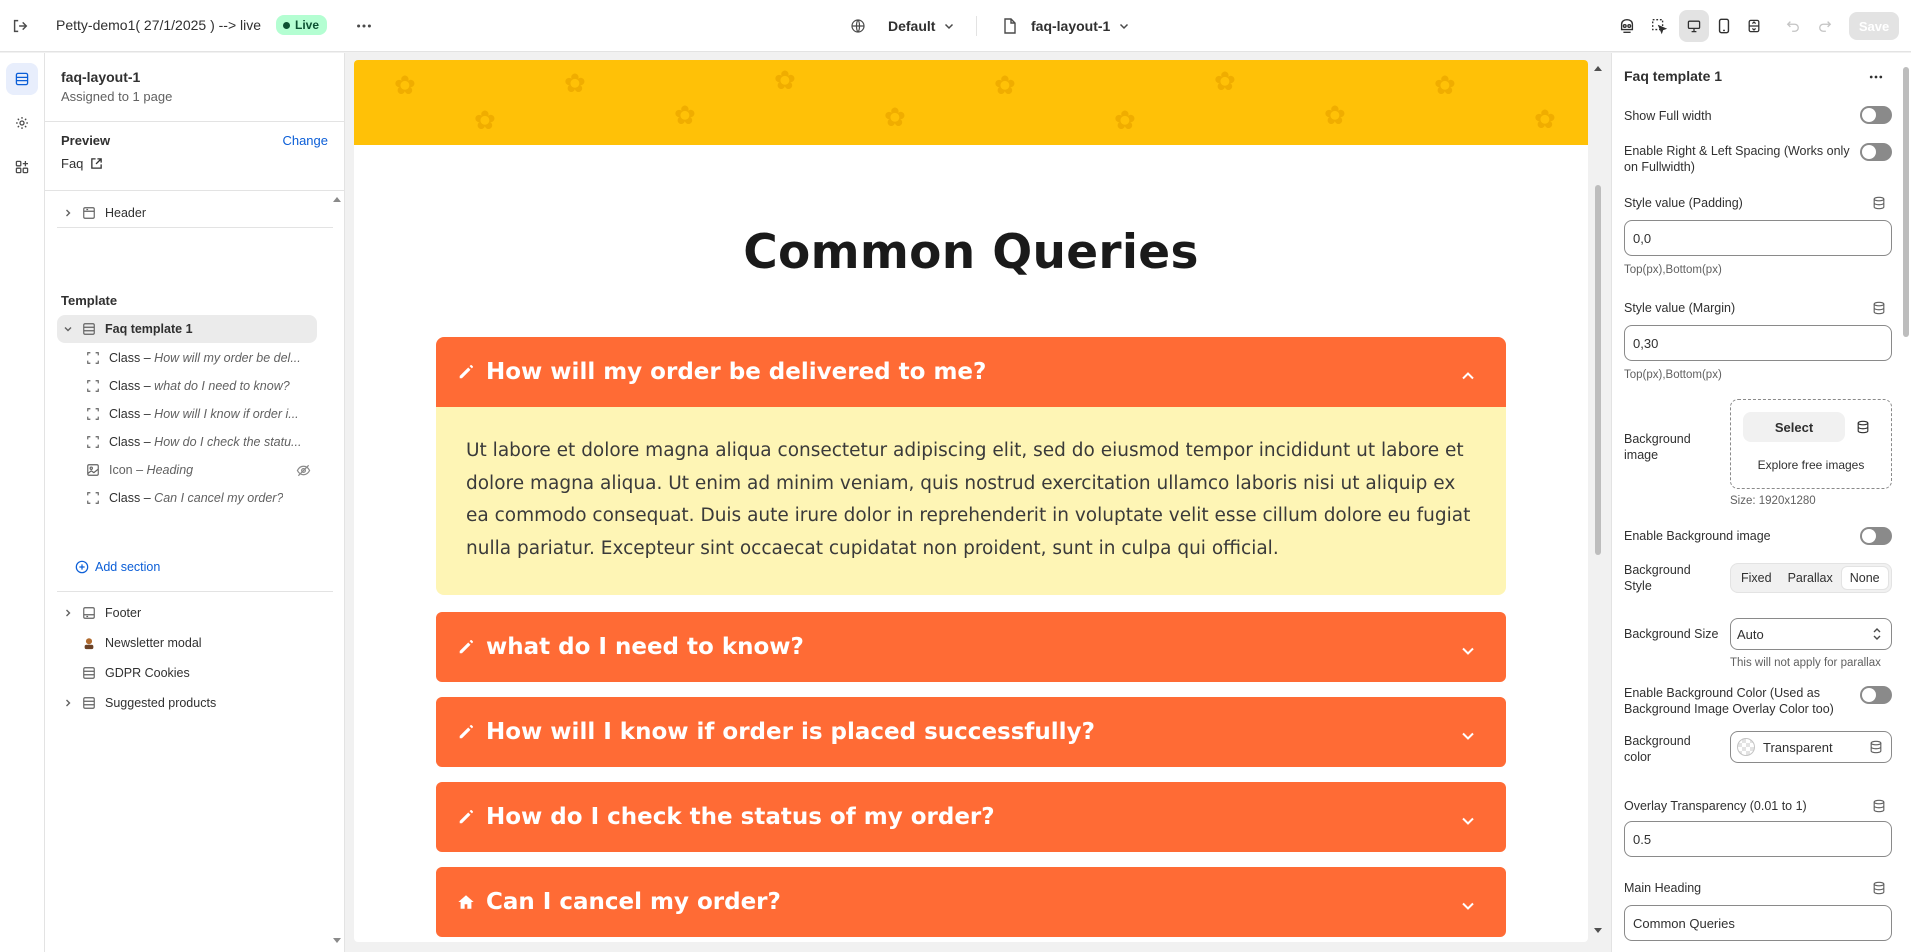 This screenshot has width=1911, height=952. Describe the element at coordinates (1876, 115) in the screenshot. I see `show-full-width-toggle` at that location.